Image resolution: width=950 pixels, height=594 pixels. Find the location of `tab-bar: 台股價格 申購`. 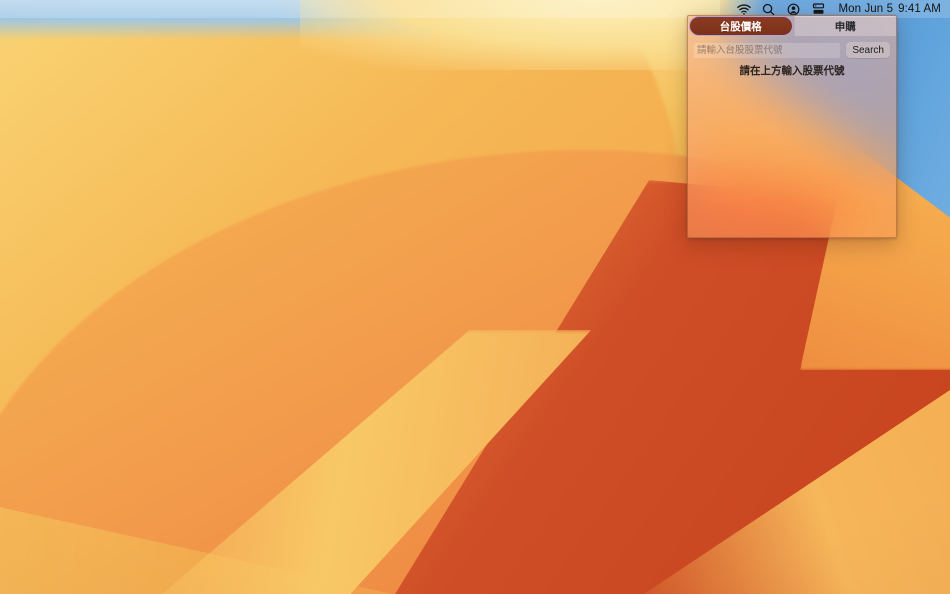

tab-bar: 台股價格 申購 is located at coordinates (792, 26).